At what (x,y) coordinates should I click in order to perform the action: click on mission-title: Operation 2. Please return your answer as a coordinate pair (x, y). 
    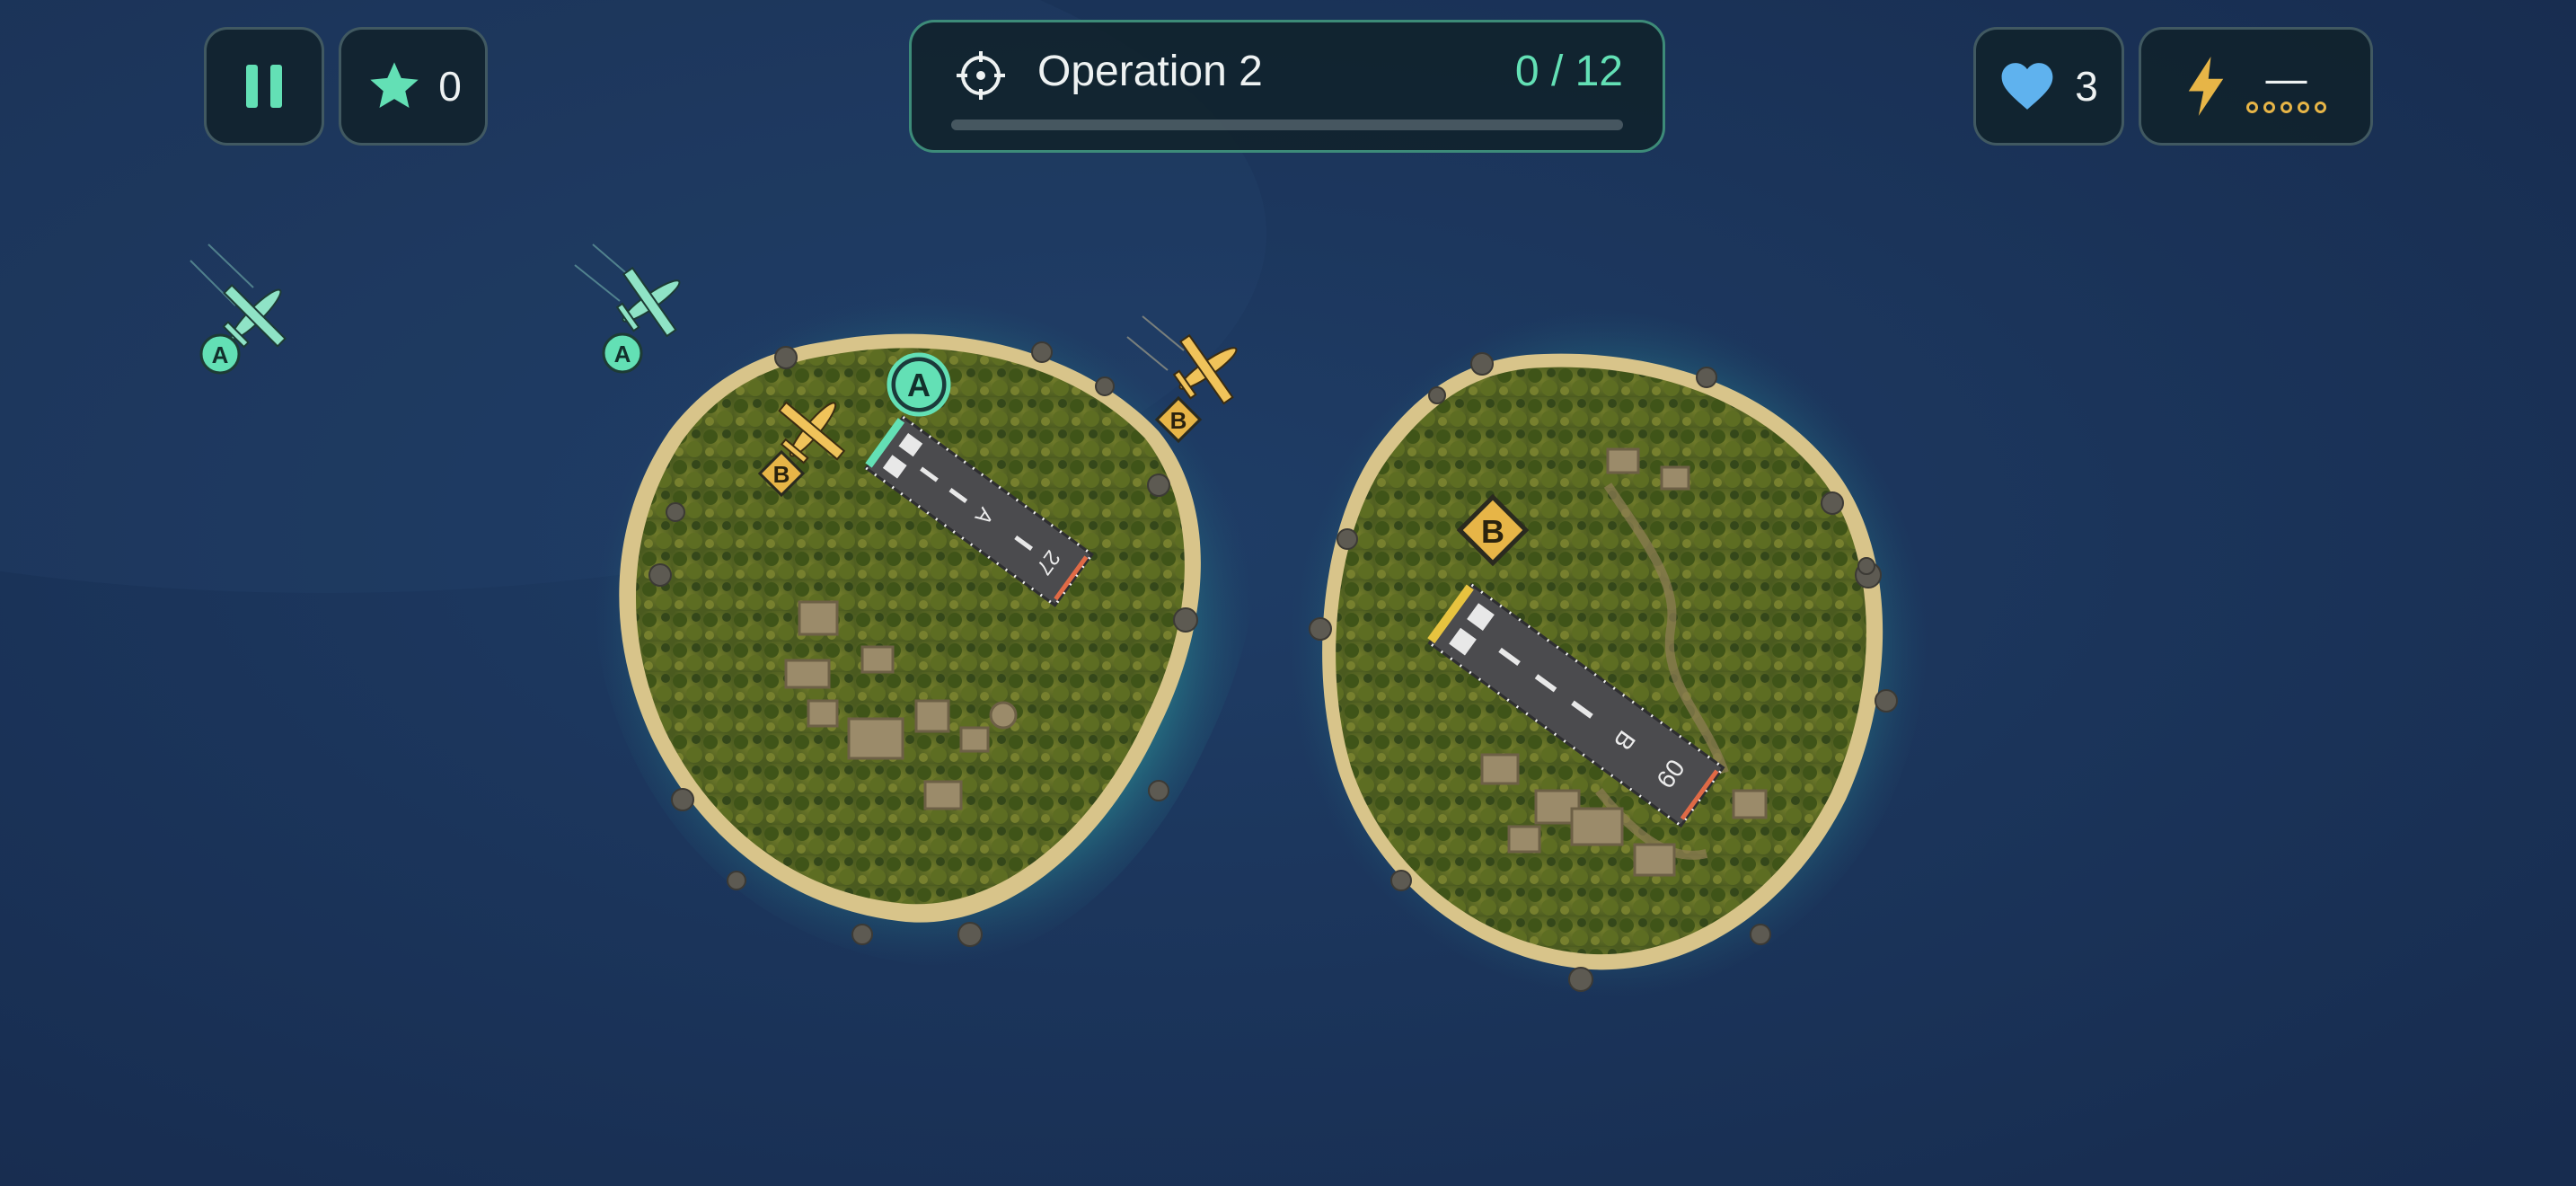
    Looking at the image, I should click on (1150, 71).